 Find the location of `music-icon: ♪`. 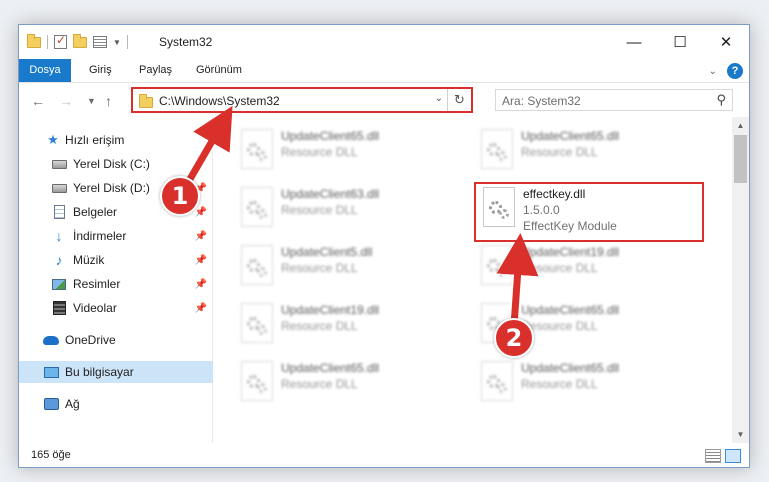

music-icon: ♪ is located at coordinates (59, 260).